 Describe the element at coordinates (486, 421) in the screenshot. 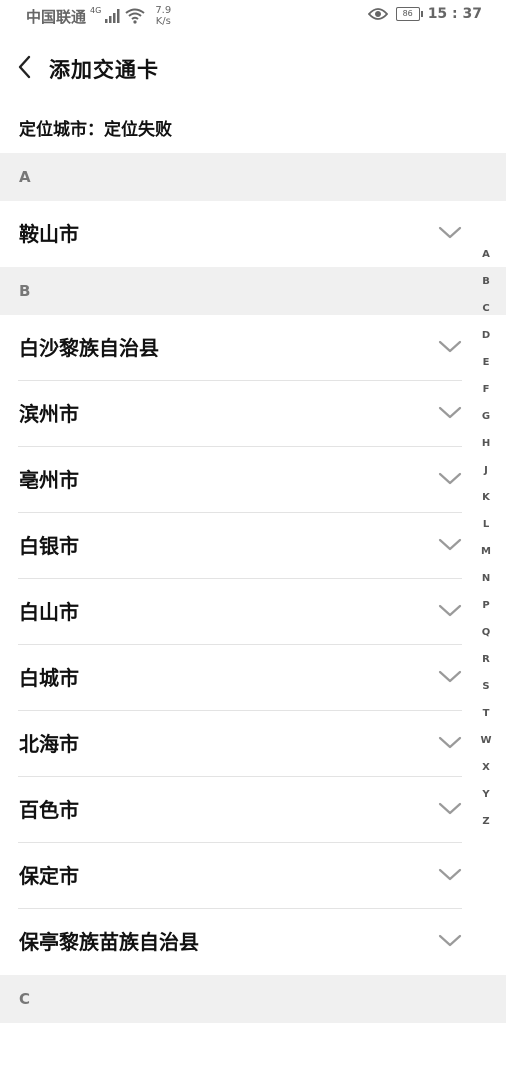

I see `index-letter: G` at that location.